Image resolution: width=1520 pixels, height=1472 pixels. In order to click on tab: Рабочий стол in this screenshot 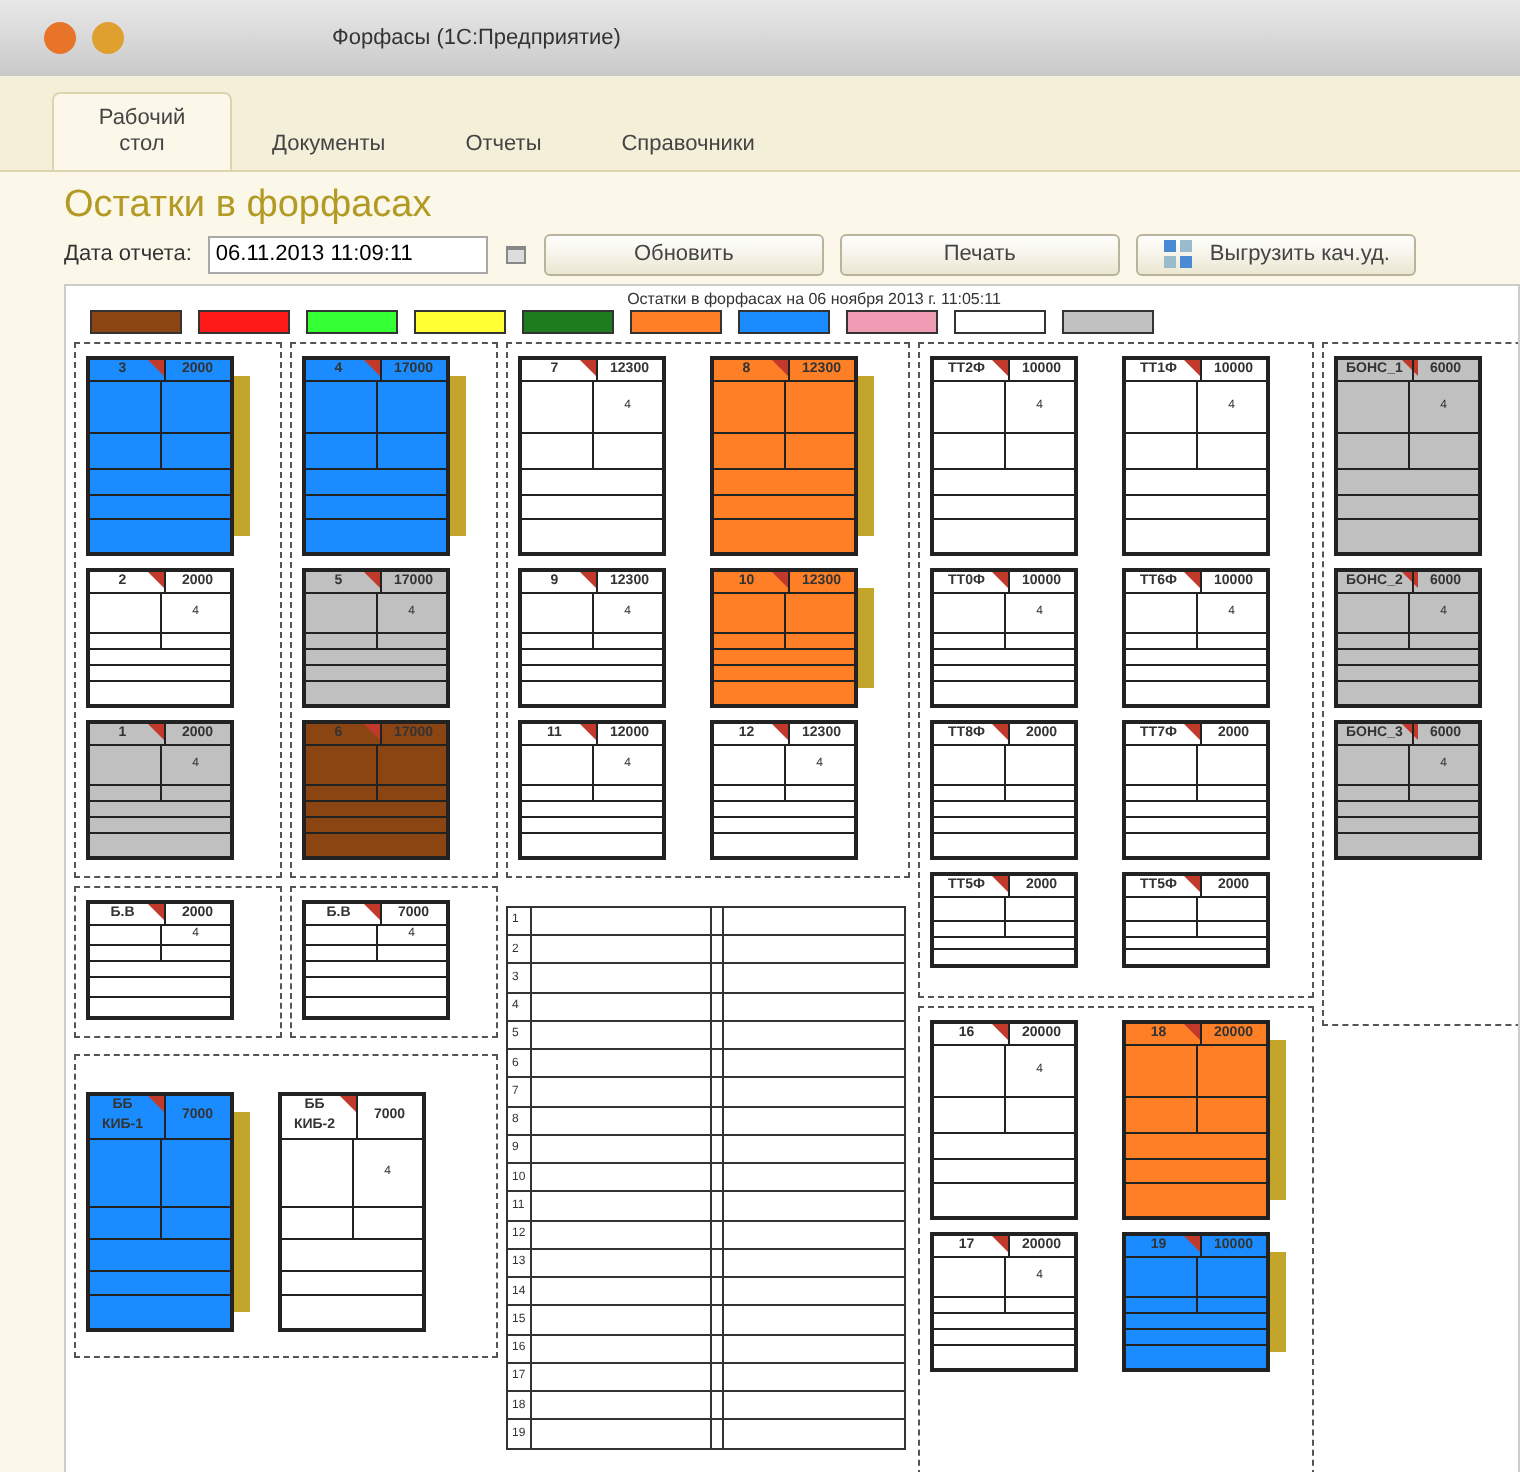, I will do `click(142, 130)`.